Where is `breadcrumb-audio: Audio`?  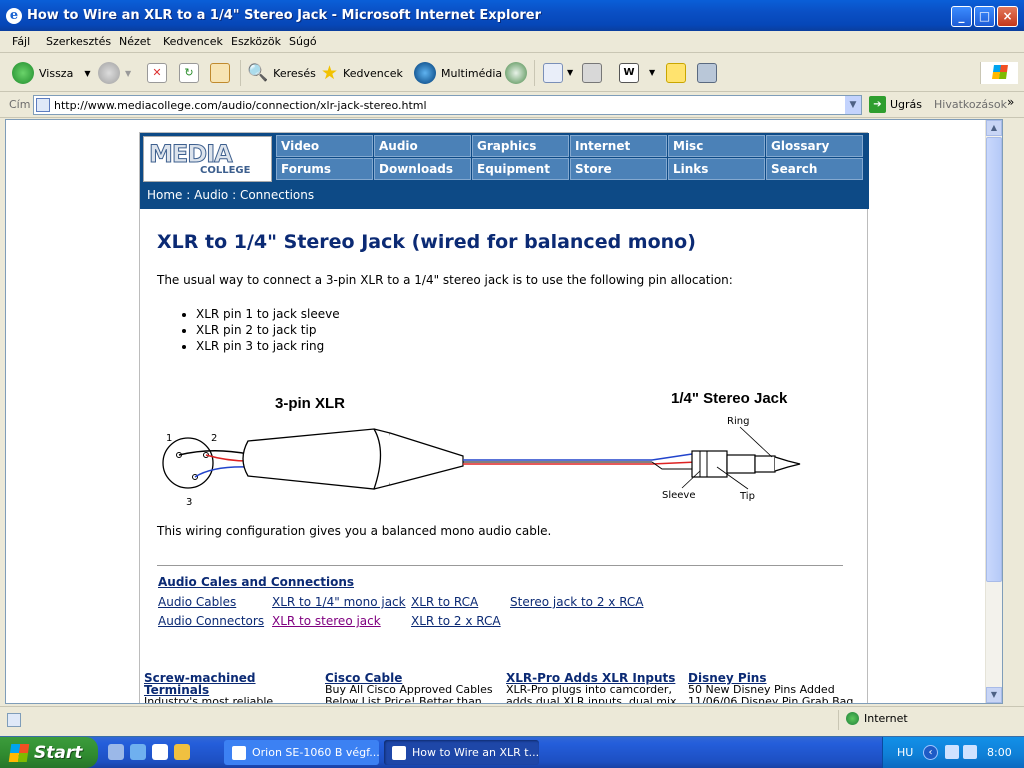
breadcrumb-audio: Audio is located at coordinates (211, 195).